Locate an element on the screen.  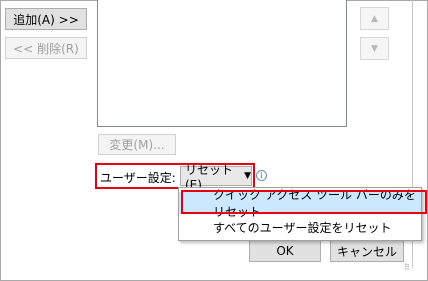
add-button: 追加(A) >> is located at coordinates (46, 19).